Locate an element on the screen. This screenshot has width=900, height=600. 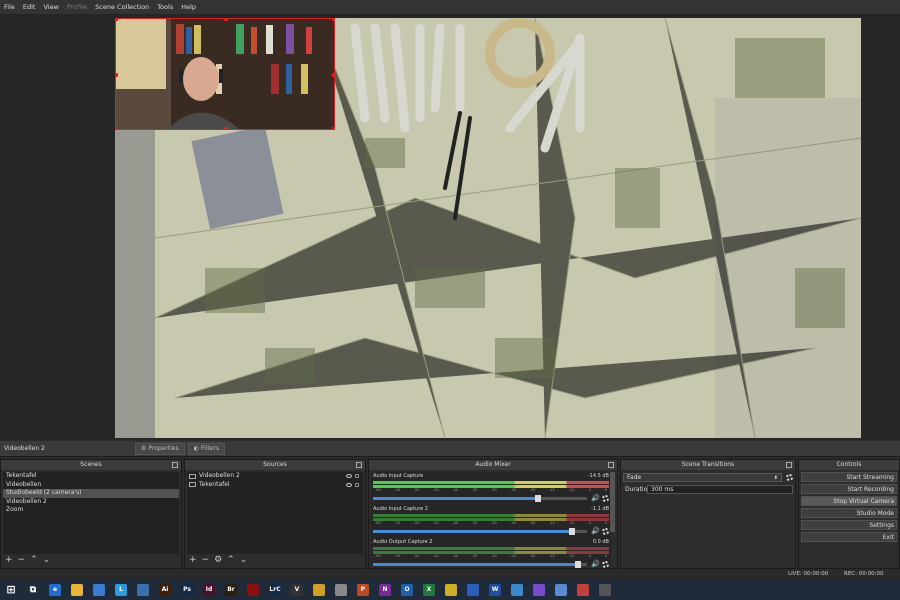
channel-db: -1.1 dB is located at coordinates (600, 509).